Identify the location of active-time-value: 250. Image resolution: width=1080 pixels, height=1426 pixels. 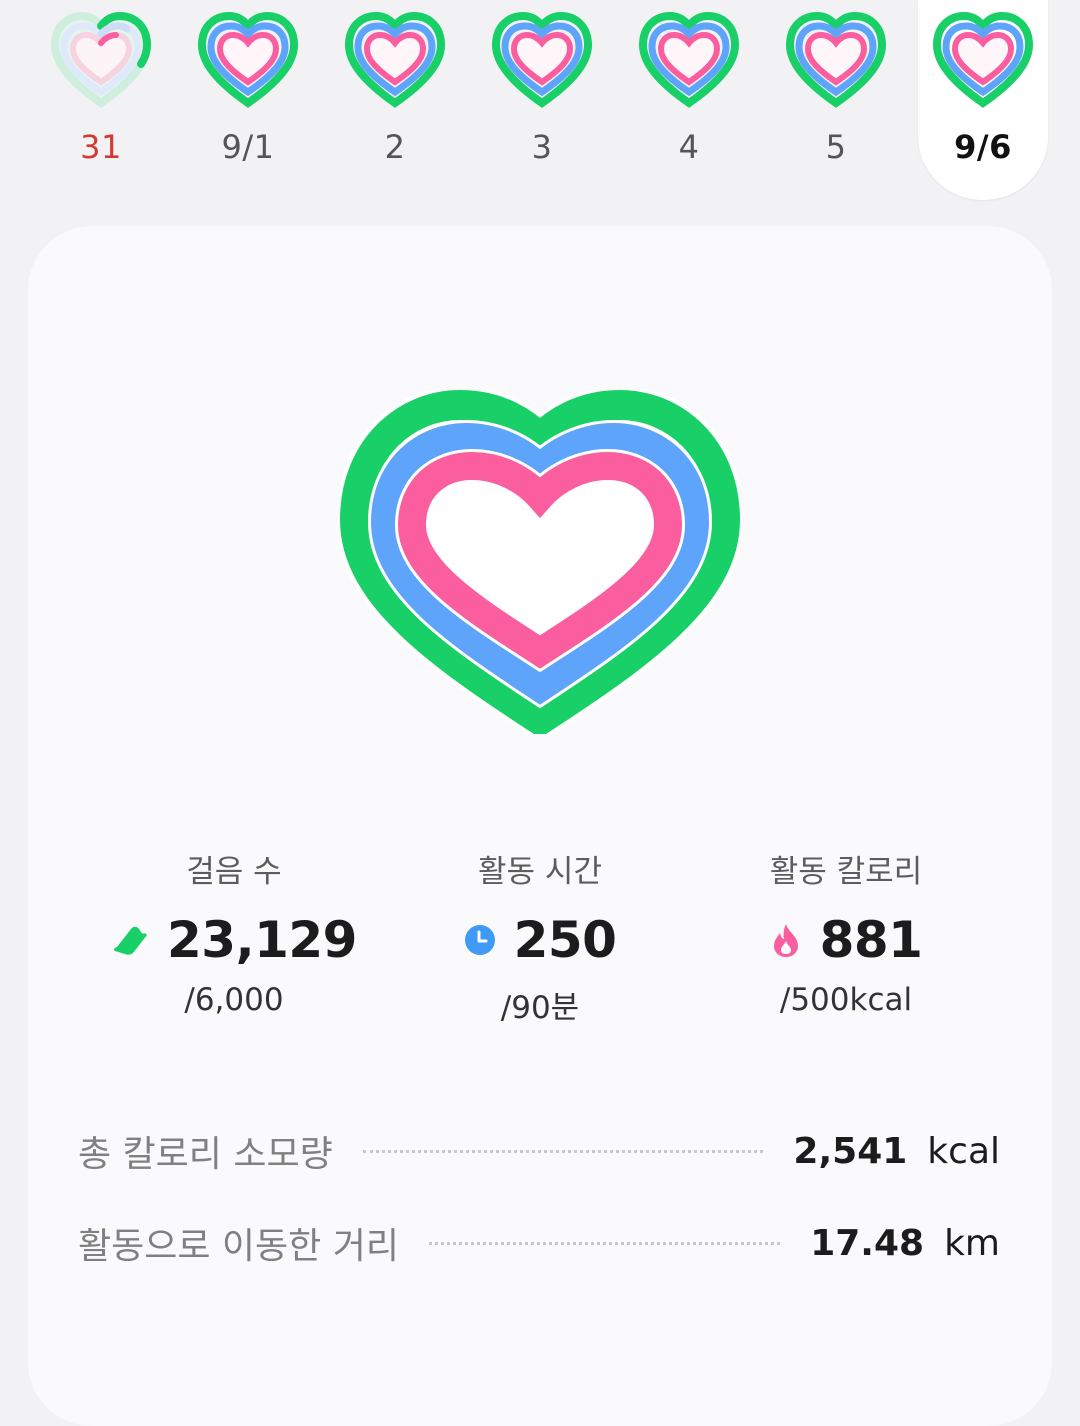
(565, 940).